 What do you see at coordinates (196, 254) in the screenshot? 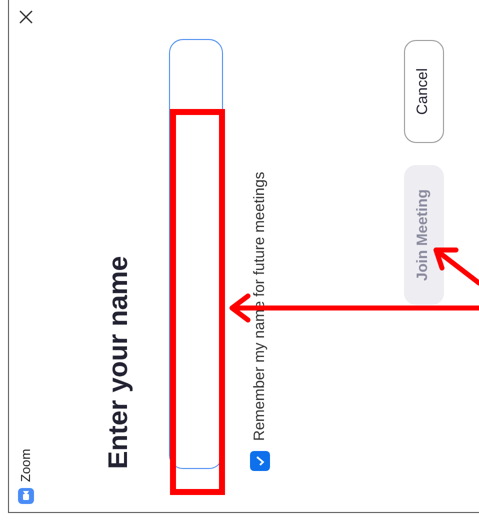
I see `name-input-field` at bounding box center [196, 254].